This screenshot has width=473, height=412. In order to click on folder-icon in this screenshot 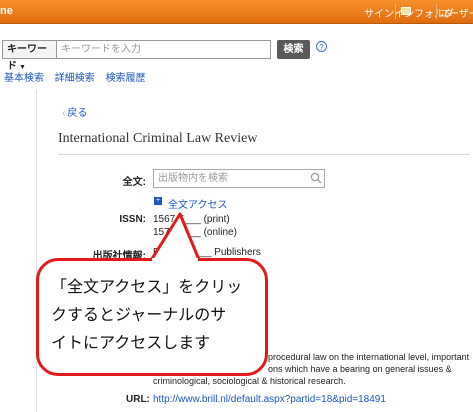, I will do `click(406, 11)`.